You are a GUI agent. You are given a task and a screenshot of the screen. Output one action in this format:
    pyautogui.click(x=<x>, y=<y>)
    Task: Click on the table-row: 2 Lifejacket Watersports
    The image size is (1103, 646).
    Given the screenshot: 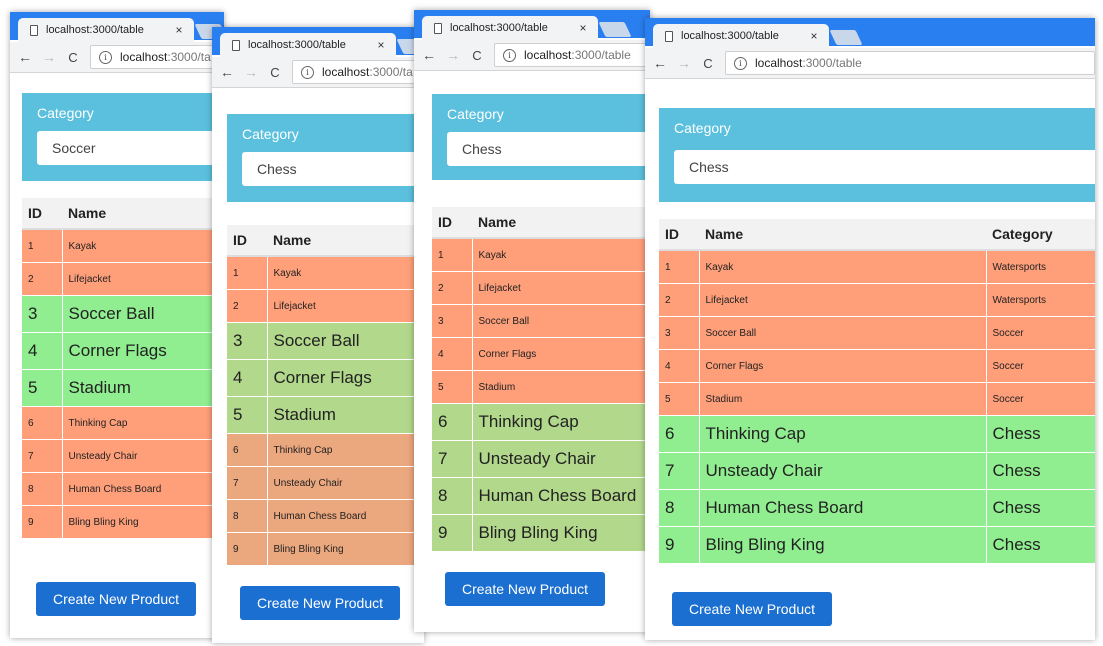 What is the action you would take?
    pyautogui.click(x=877, y=300)
    